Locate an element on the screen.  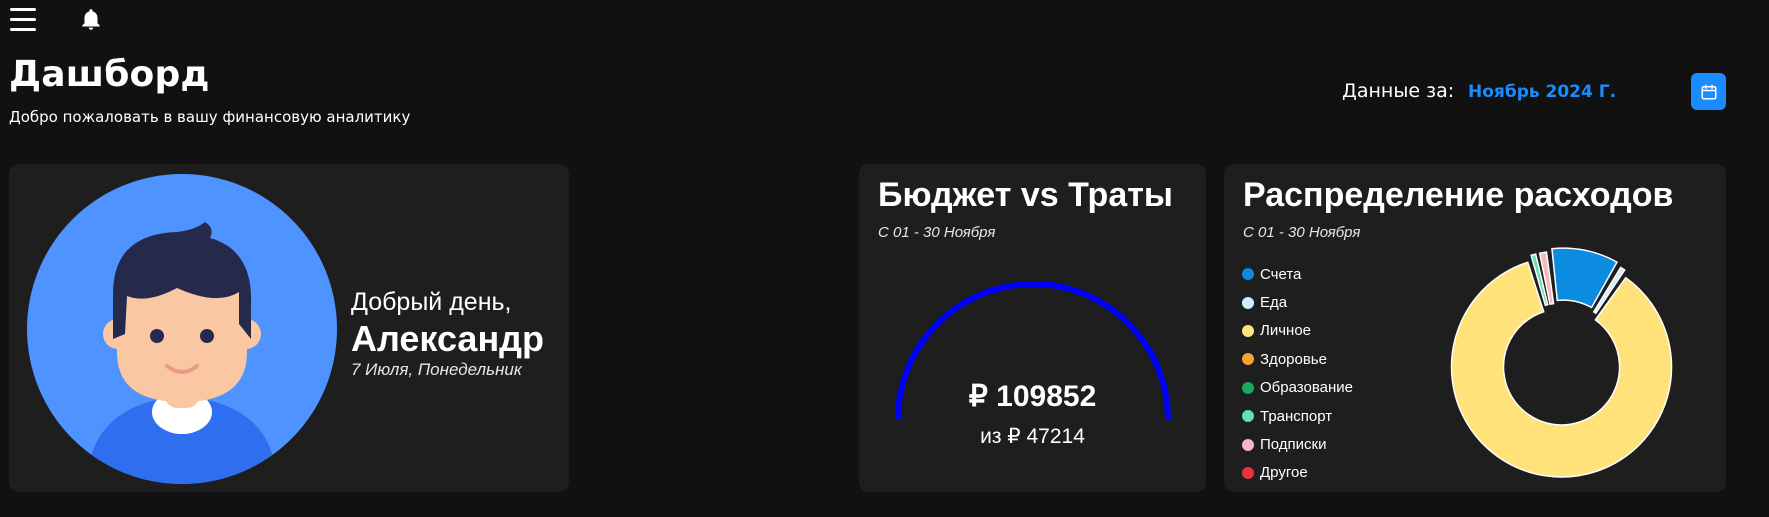
legend-label: Здоровье is located at coordinates (1293, 359).